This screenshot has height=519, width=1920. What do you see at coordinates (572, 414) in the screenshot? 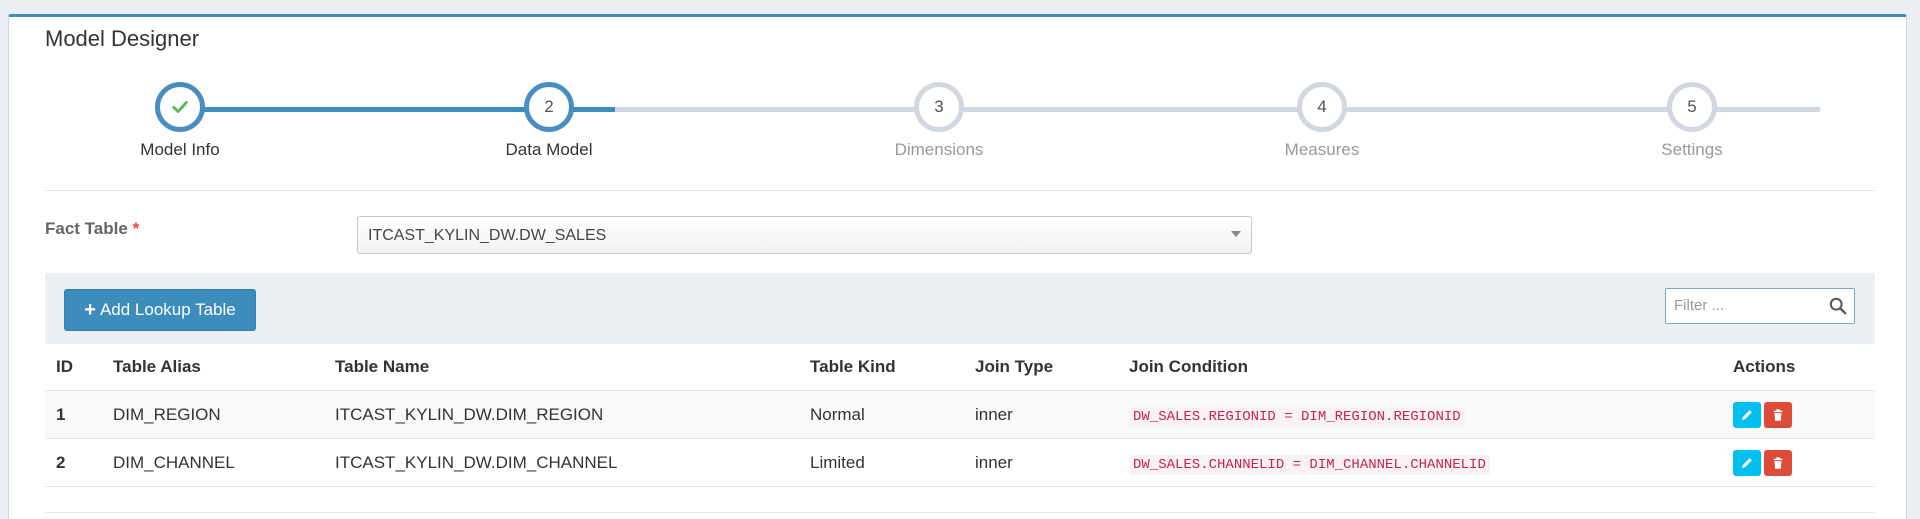
I see `cell-table-name: ITCAST_KYLIN_DW.DIM_REGION` at bounding box center [572, 414].